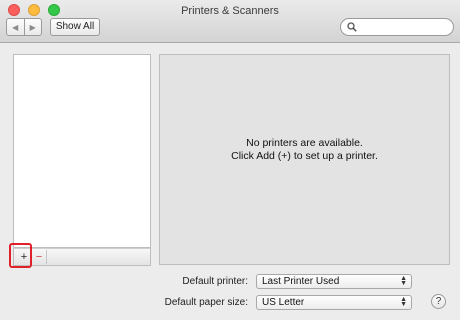 This screenshot has width=460, height=320. I want to click on forward-button: ▶, so click(32, 27).